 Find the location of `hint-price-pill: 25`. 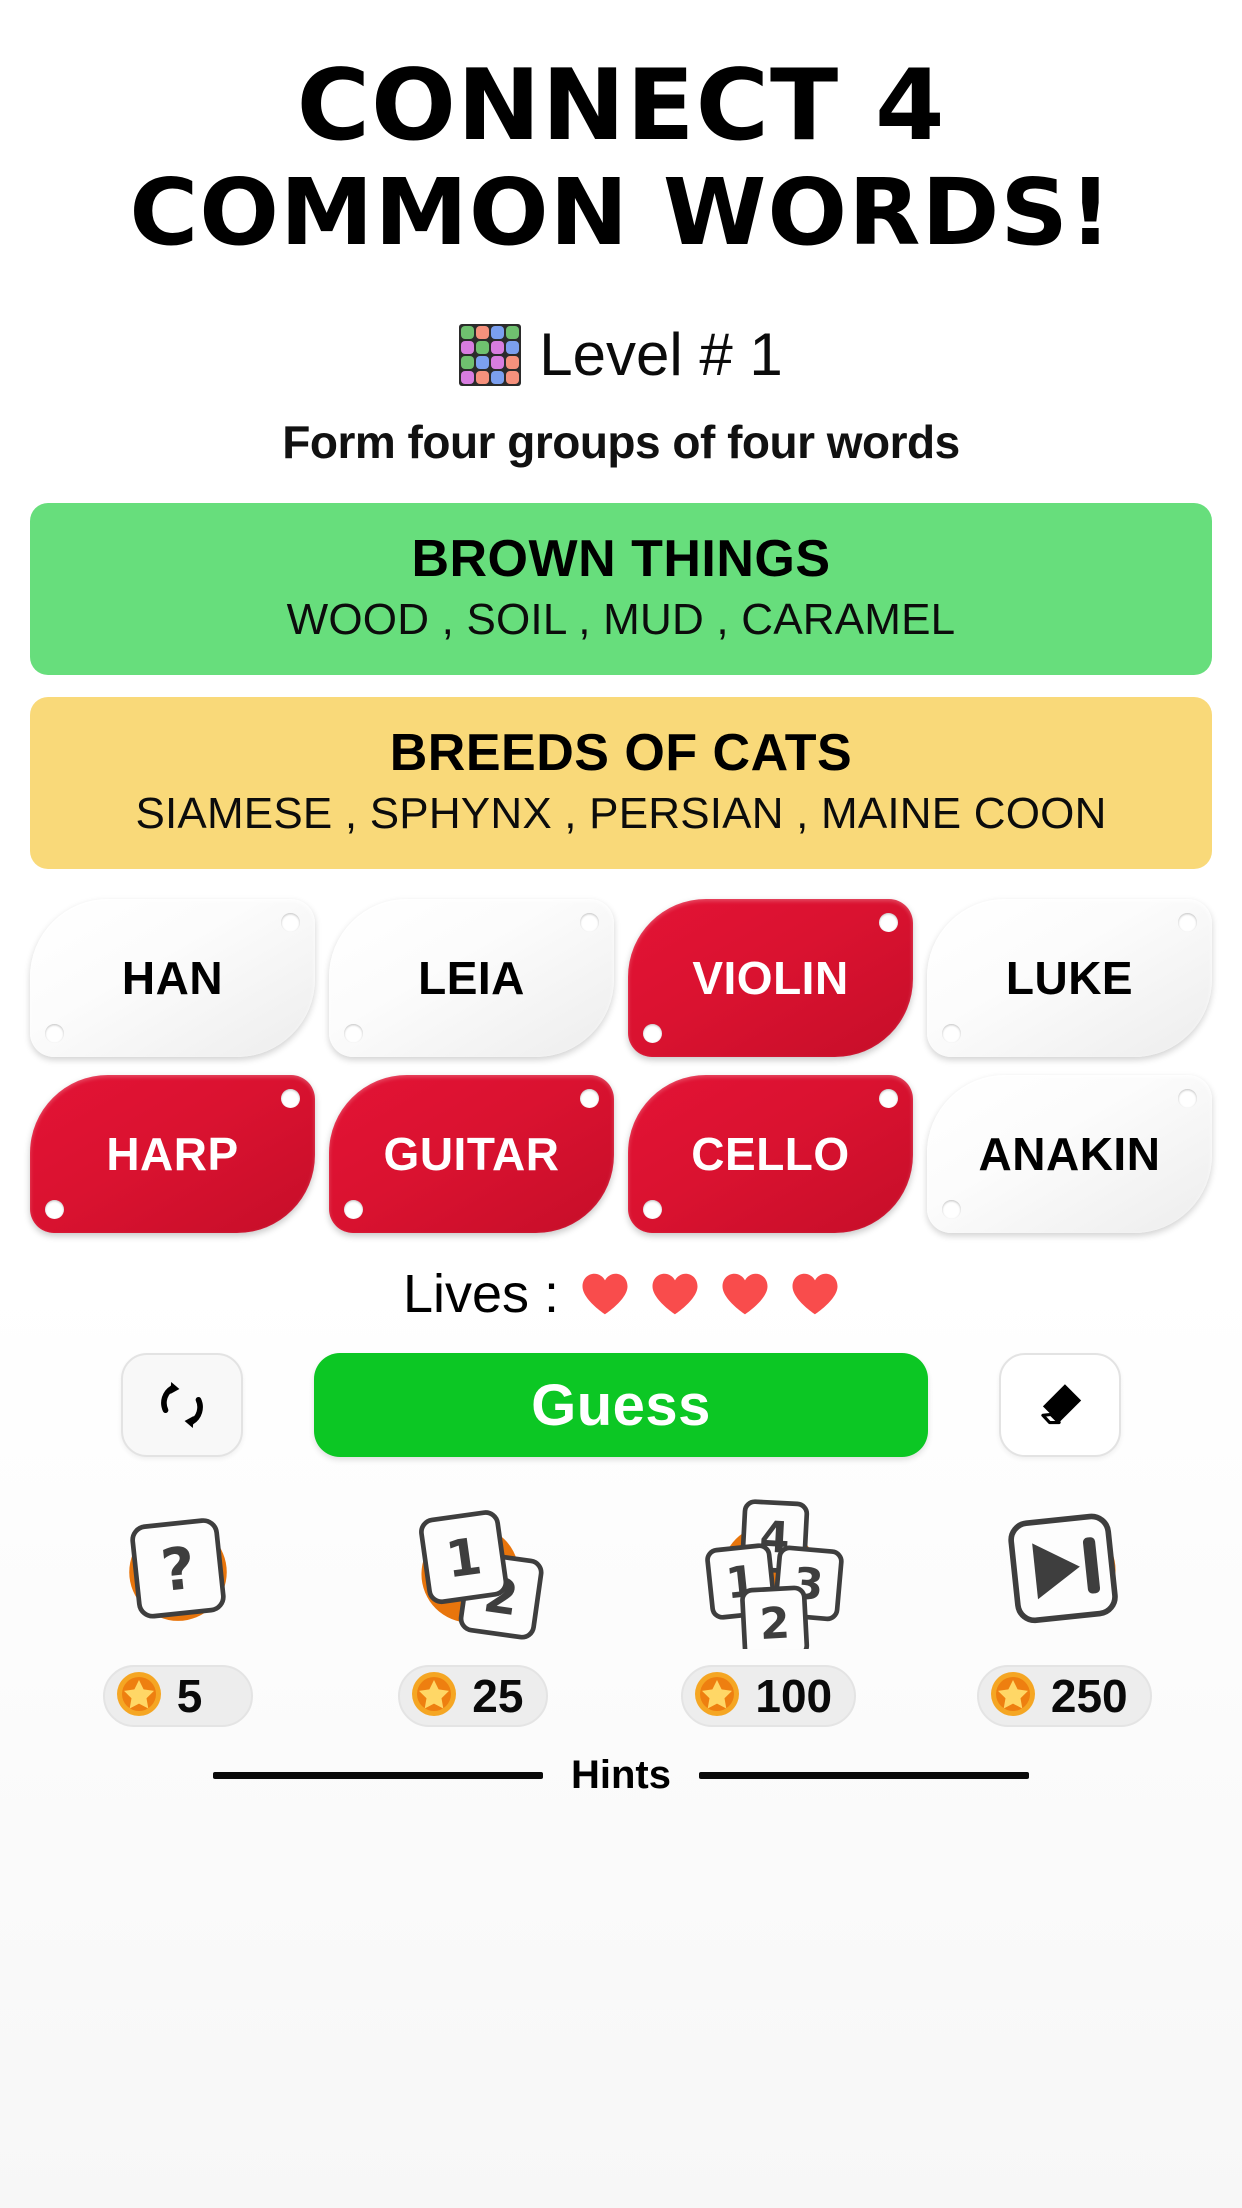

hint-price-pill: 25 is located at coordinates (473, 1696).